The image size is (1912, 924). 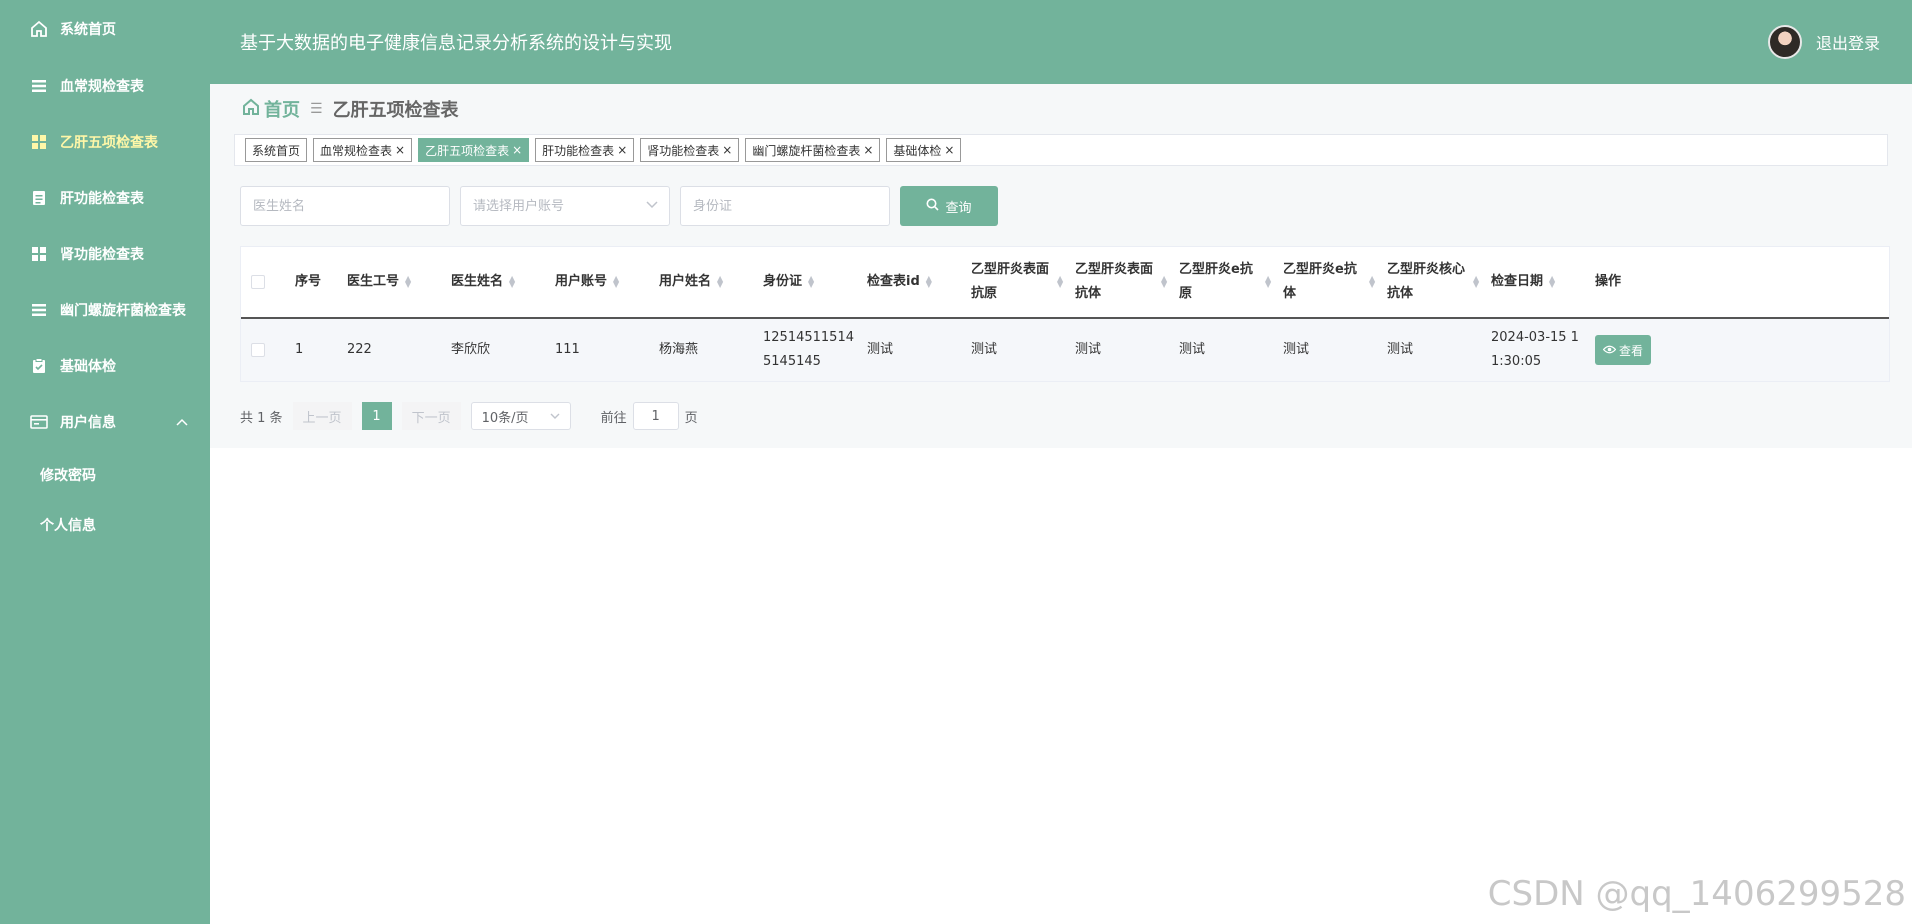 What do you see at coordinates (39, 366) in the screenshot?
I see `clipboard-icon` at bounding box center [39, 366].